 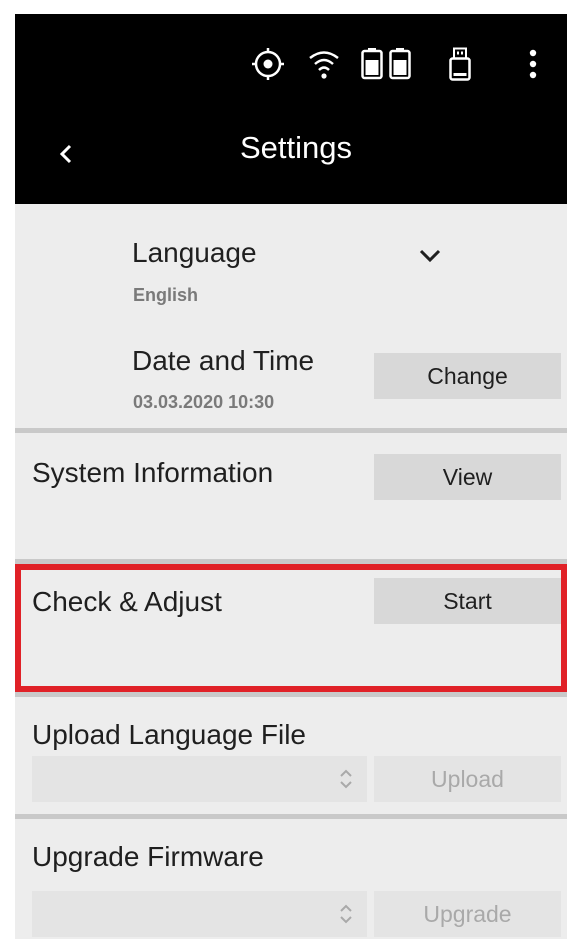 I want to click on date-time-label: Date and Time, so click(x=223, y=360).